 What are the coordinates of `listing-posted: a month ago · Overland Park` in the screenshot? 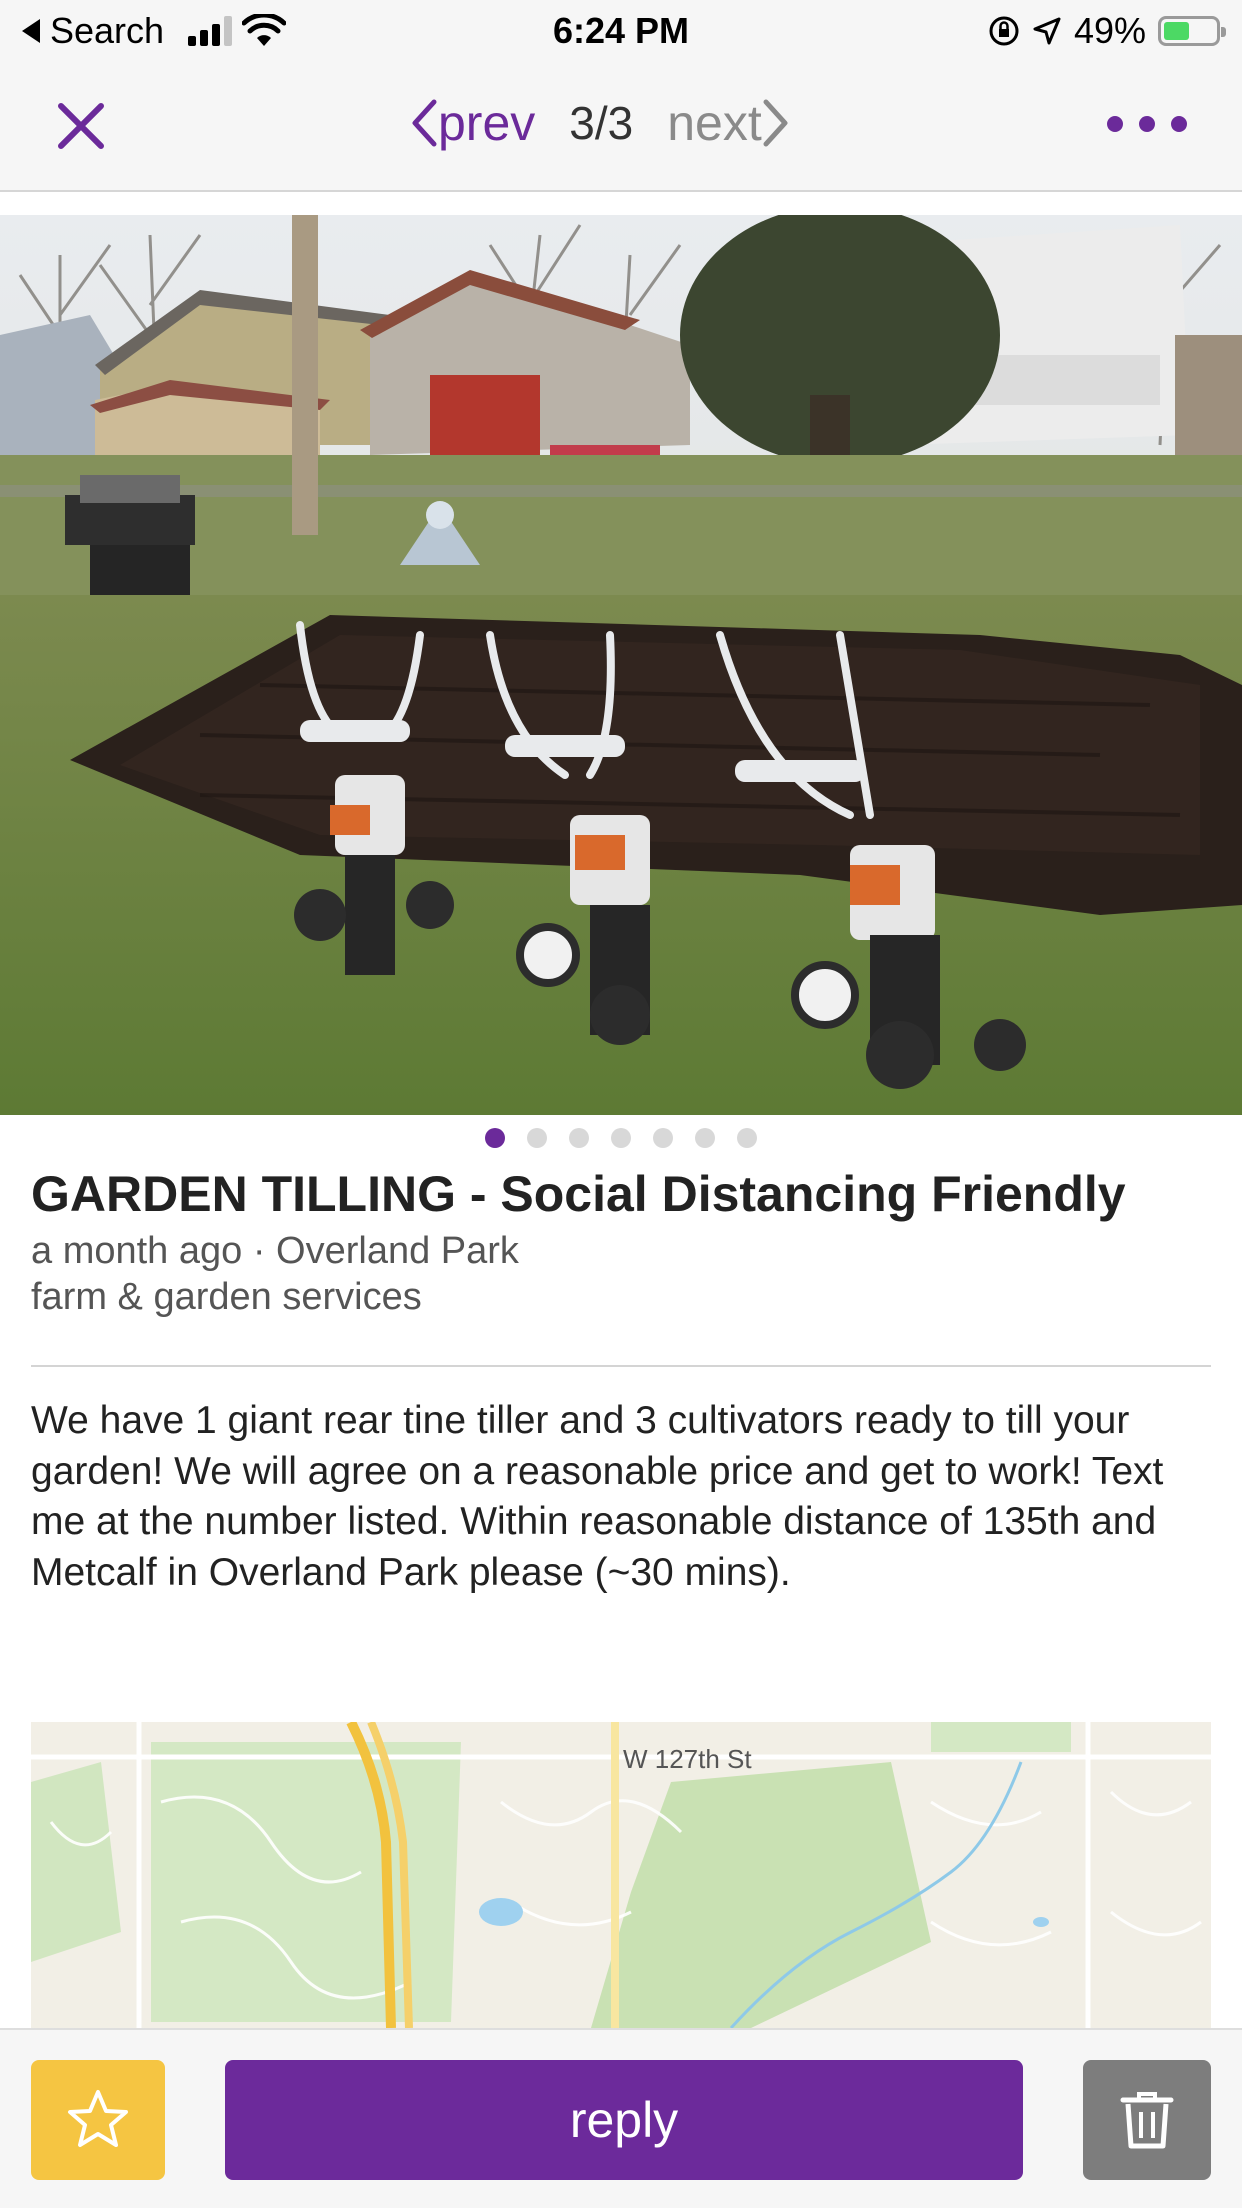 It's located at (275, 1251).